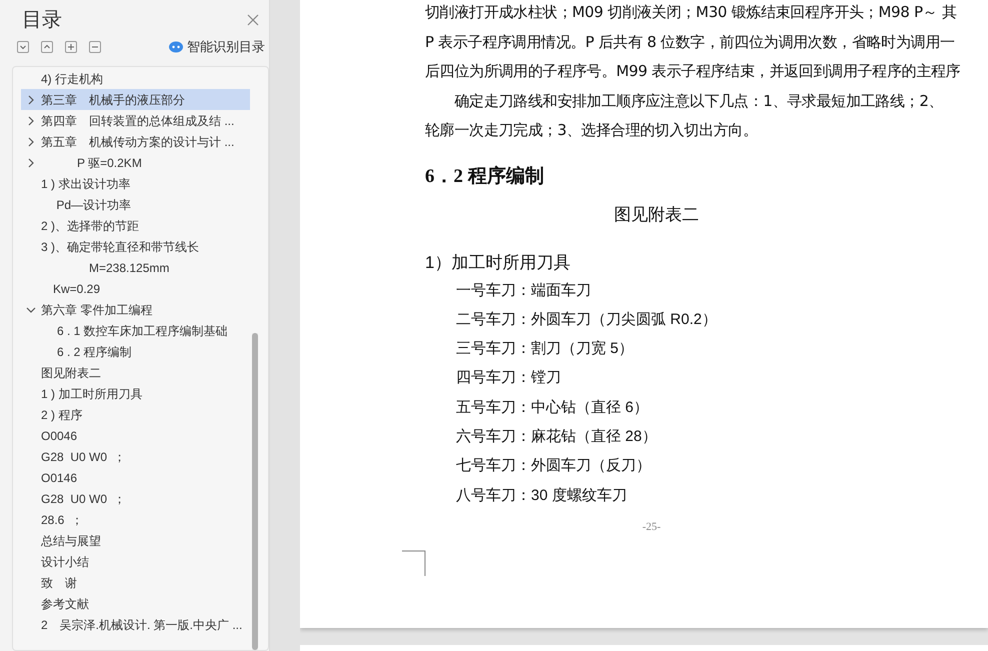  What do you see at coordinates (135, 351) in the screenshot?
I see `toc-item: 6 . 2 程序编制` at bounding box center [135, 351].